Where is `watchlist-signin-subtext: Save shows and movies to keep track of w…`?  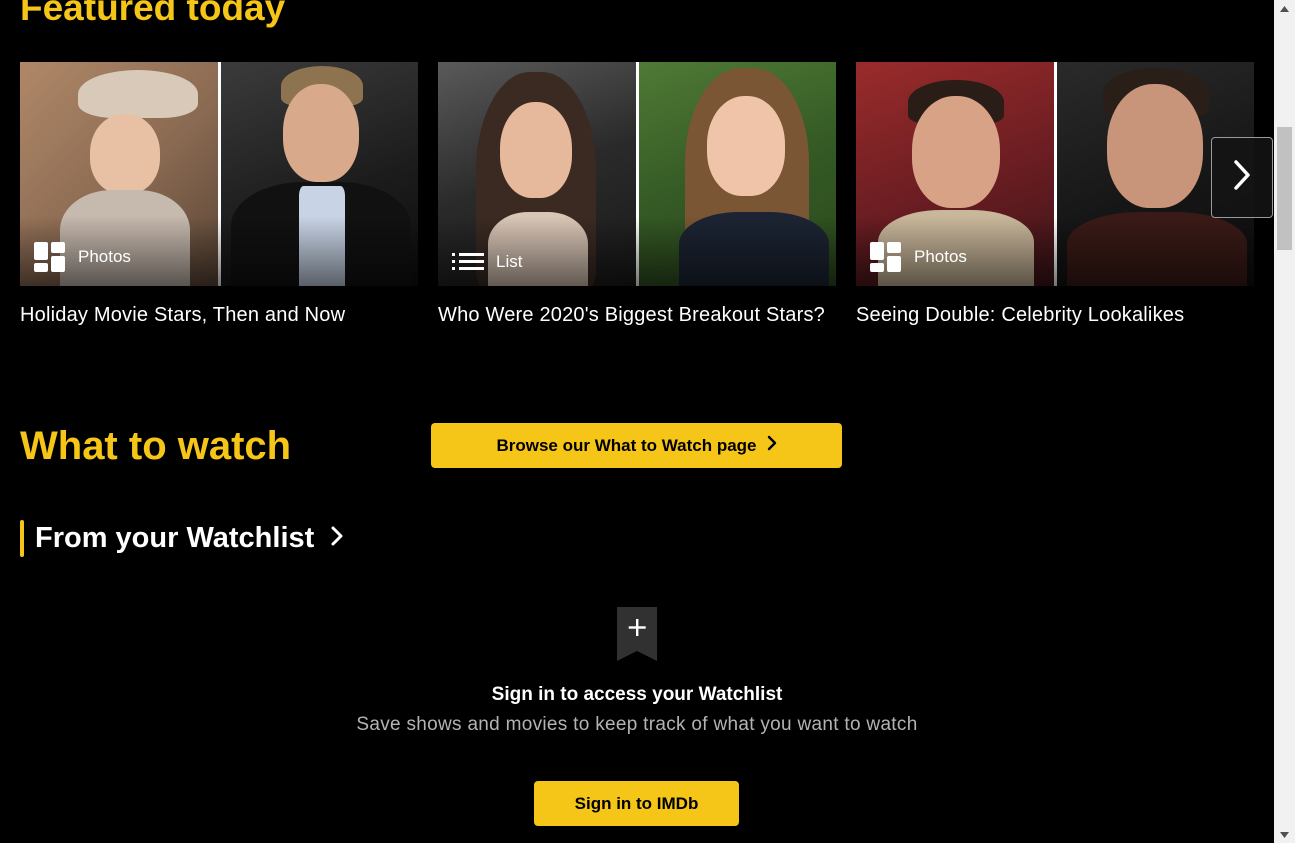 watchlist-signin-subtext: Save shows and movies to keep track of w… is located at coordinates (637, 724).